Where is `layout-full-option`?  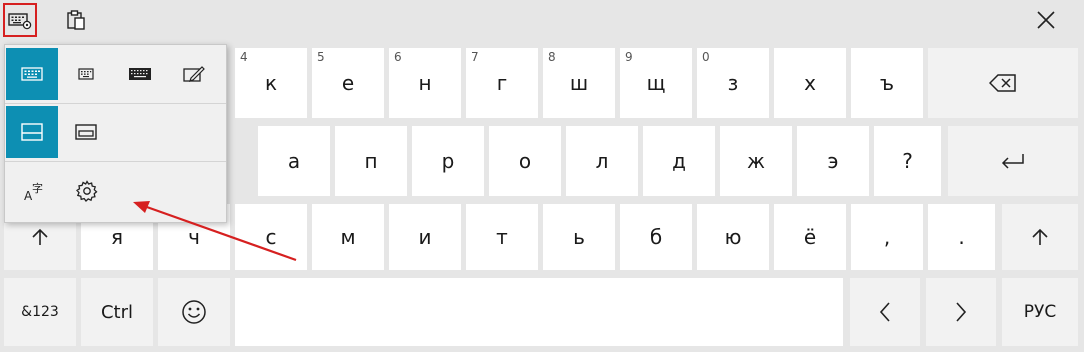
layout-full-option is located at coordinates (140, 74).